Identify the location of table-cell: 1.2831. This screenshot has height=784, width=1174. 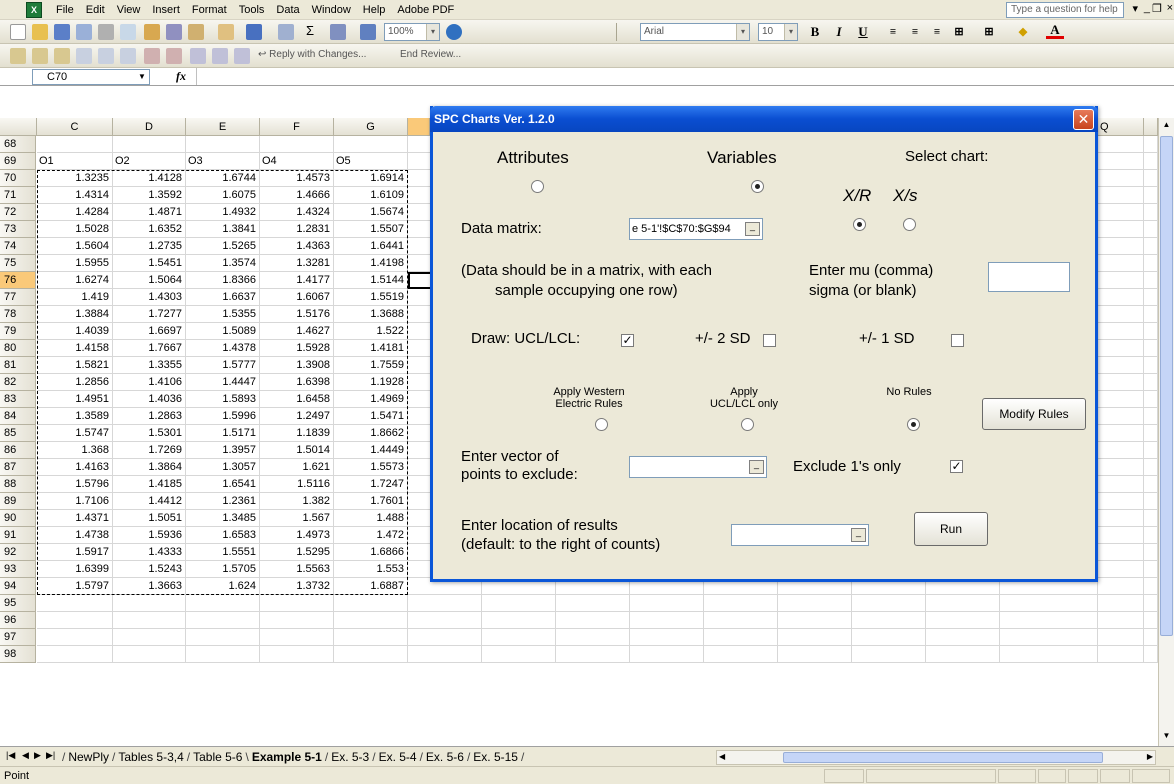
(297, 229).